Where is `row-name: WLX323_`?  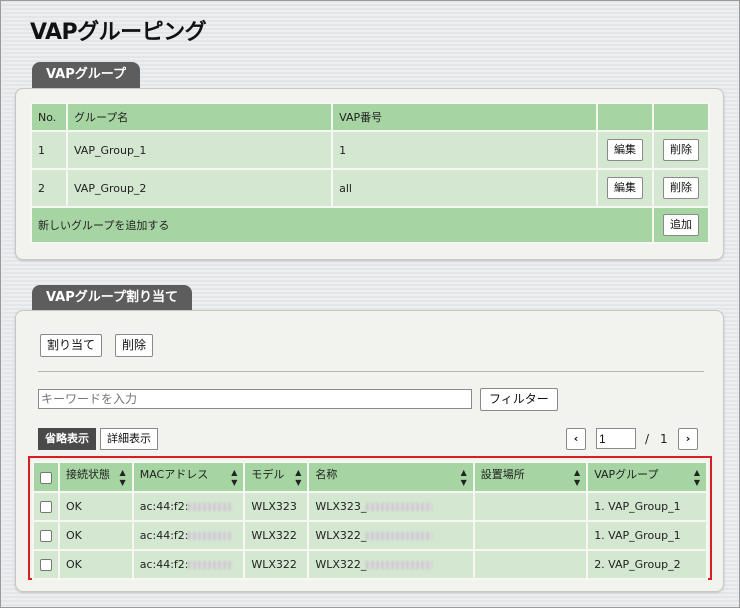 row-name: WLX323_ is located at coordinates (391, 506).